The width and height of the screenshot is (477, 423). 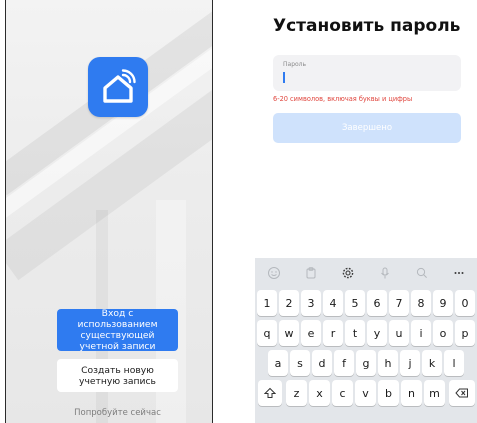 I want to click on key-n: n, so click(x=411, y=393).